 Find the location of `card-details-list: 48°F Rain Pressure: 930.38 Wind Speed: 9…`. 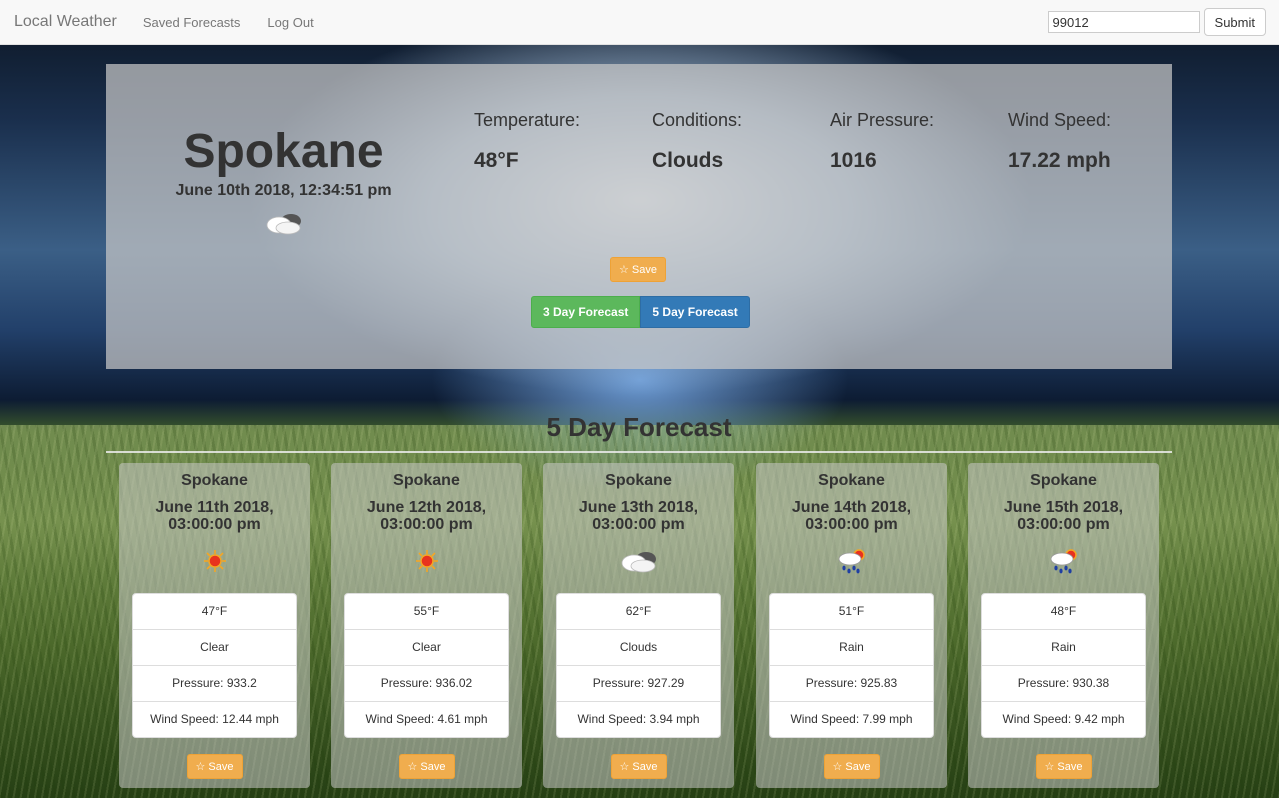

card-details-list: 48°F Rain Pressure: 930.38 Wind Speed: 9… is located at coordinates (1063, 665).